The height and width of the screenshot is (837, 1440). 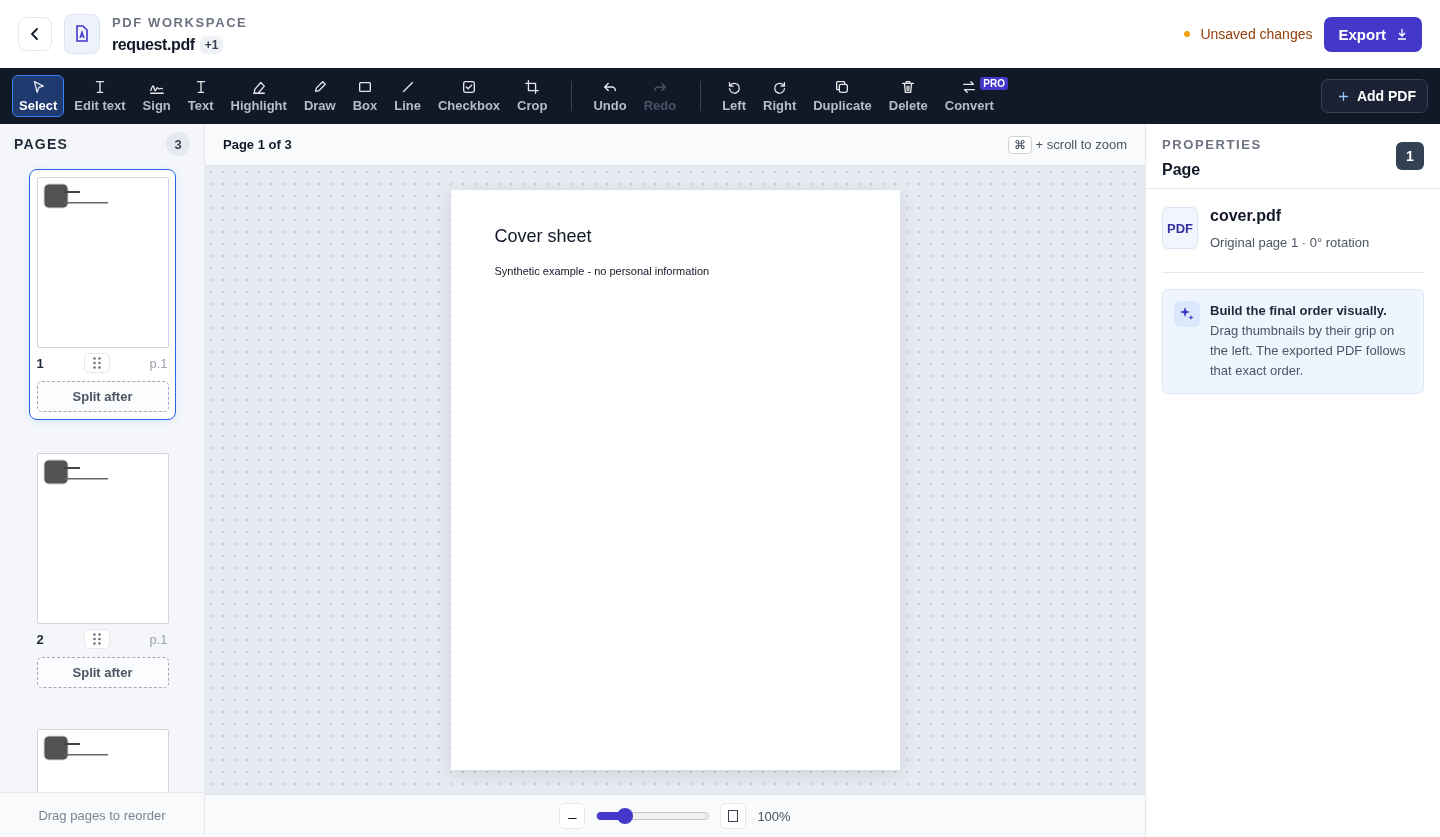 What do you see at coordinates (543, 236) in the screenshot?
I see `document-title: Cover sheet` at bounding box center [543, 236].